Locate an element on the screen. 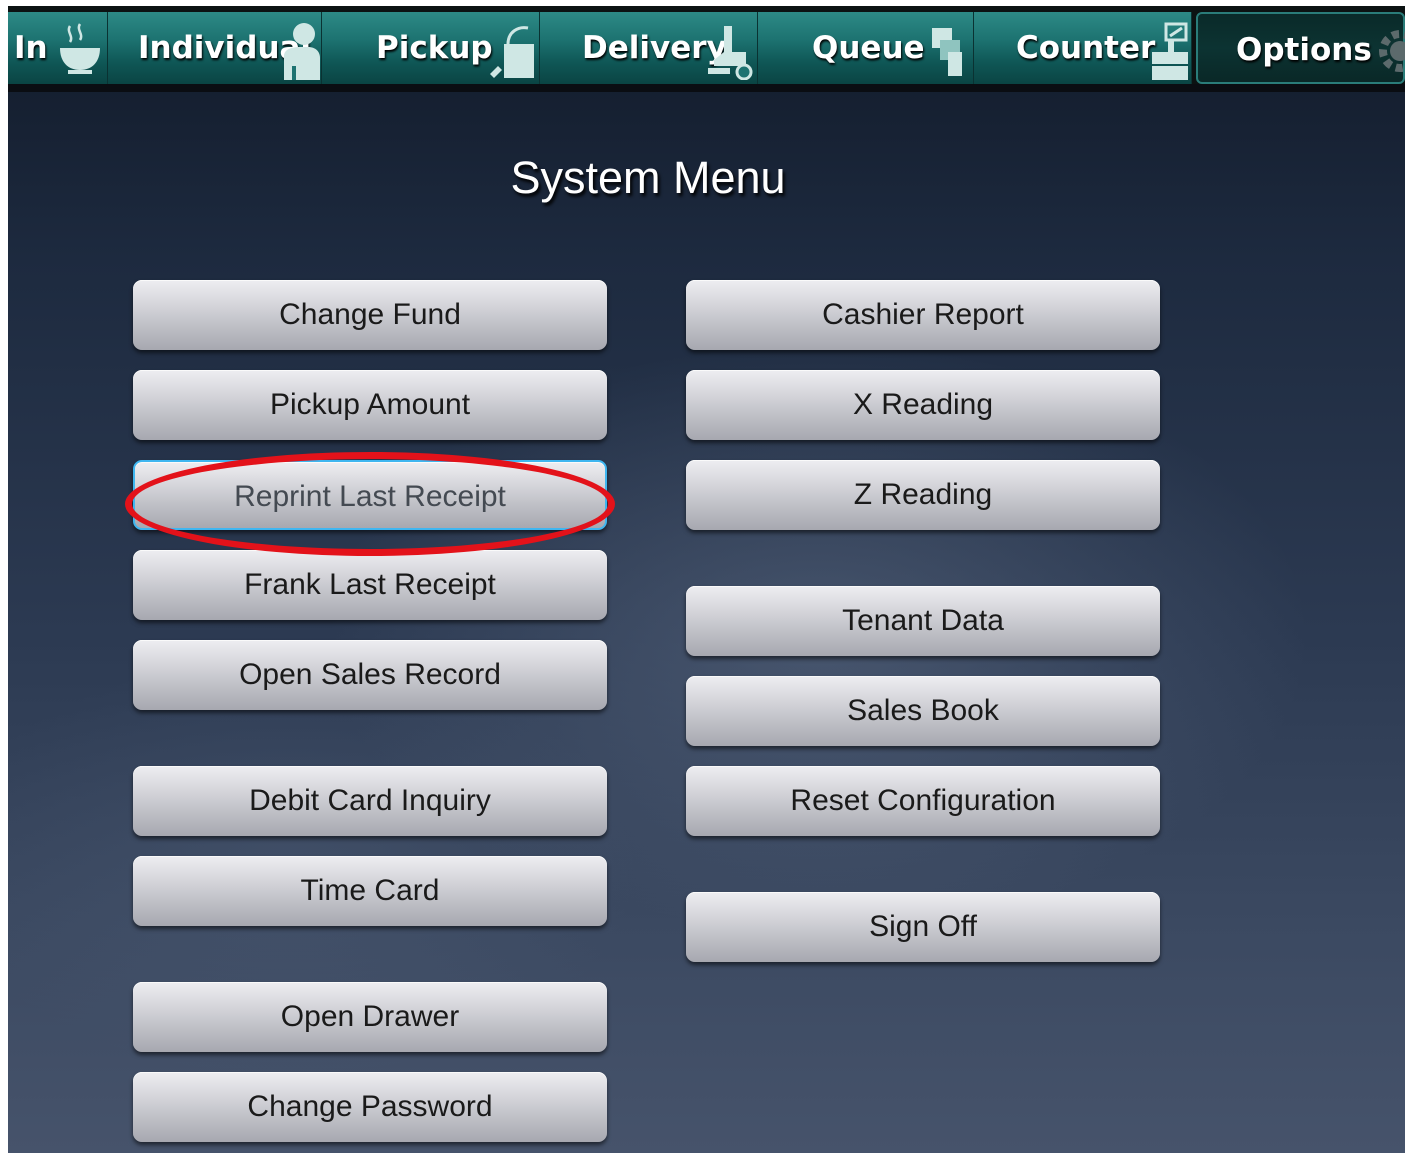 This screenshot has height=1153, width=1405. tenant-data-button: Tenant Data is located at coordinates (923, 621).